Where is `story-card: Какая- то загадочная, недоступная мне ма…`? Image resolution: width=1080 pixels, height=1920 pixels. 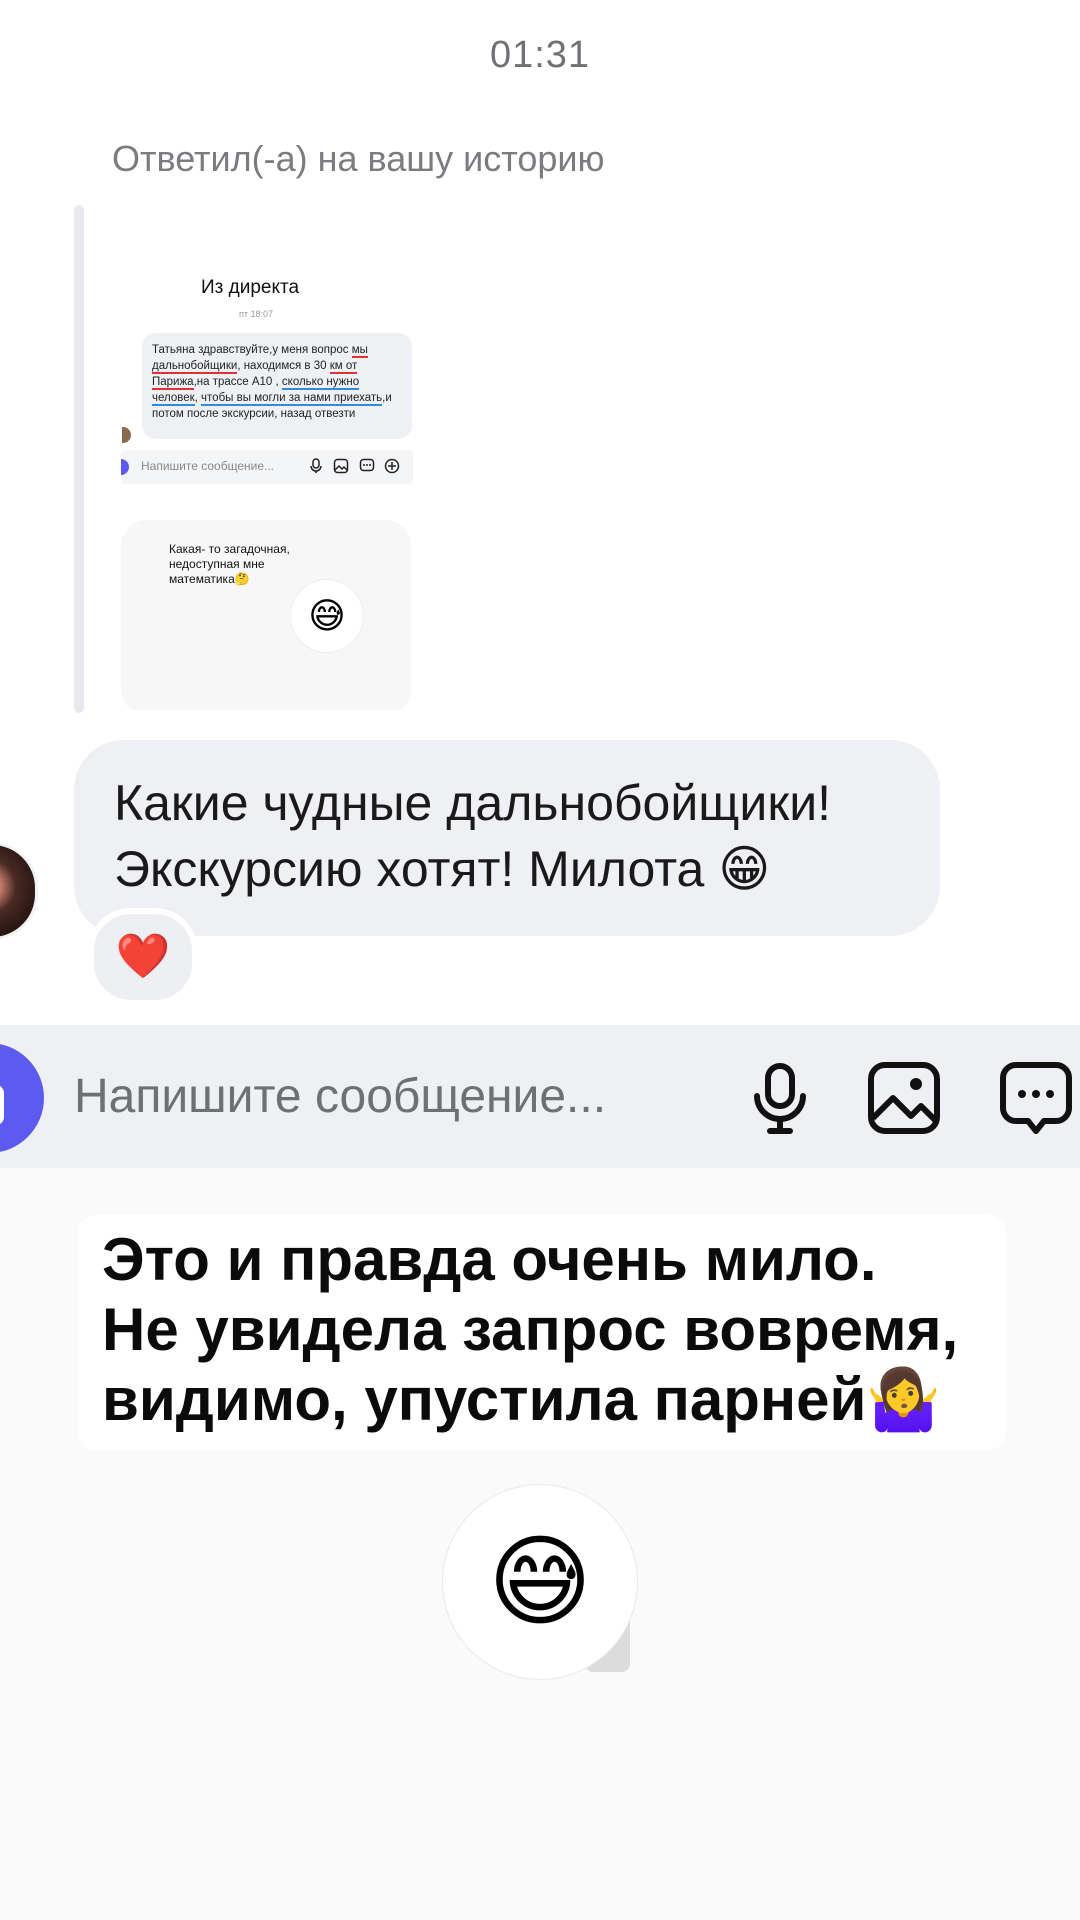 story-card: Какая- то загадочная, недоступная мне ма… is located at coordinates (266, 615).